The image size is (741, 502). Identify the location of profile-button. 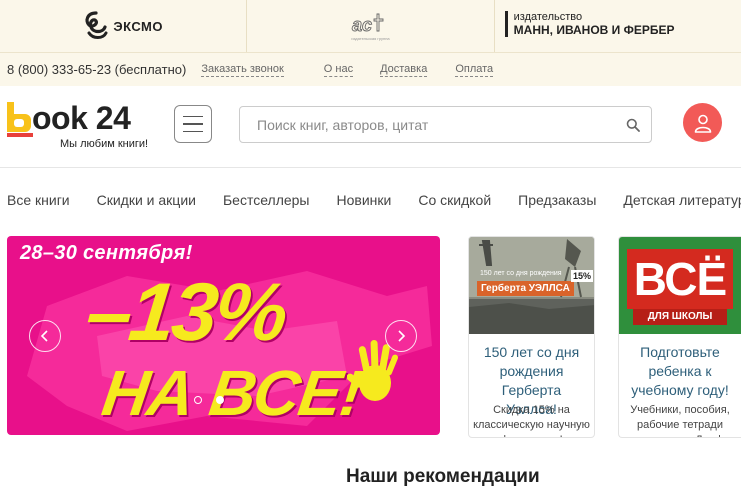
(702, 122).